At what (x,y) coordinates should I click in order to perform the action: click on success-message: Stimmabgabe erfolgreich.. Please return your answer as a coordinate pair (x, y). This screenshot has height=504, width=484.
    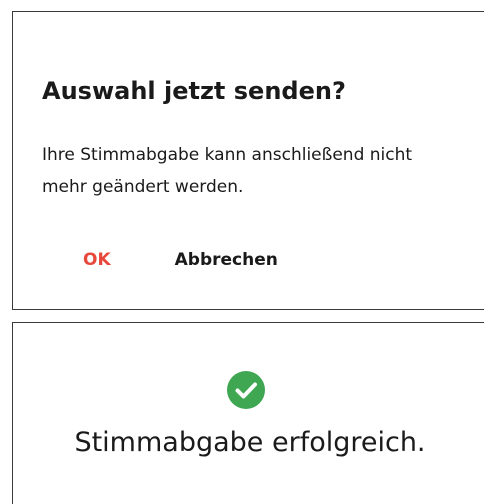
    Looking at the image, I should click on (250, 442).